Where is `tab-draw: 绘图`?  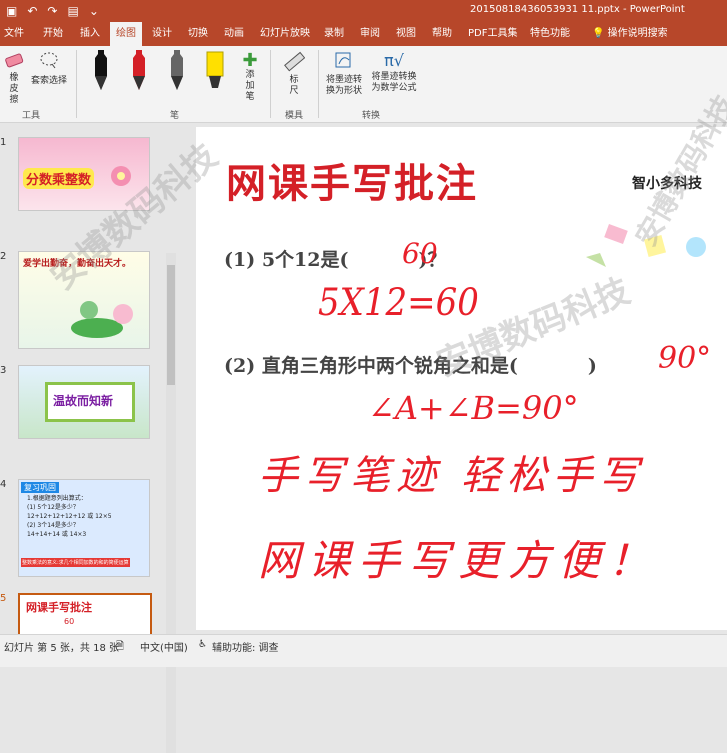 tab-draw: 绘图 is located at coordinates (126, 34).